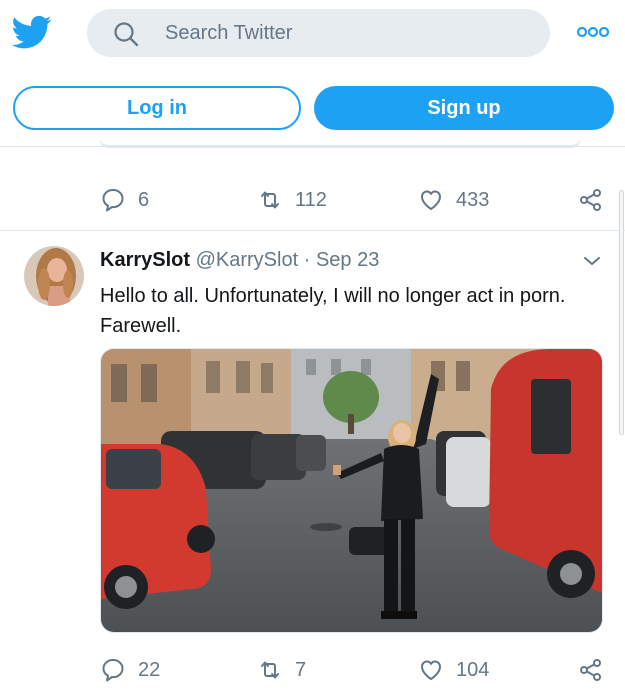 Image resolution: width=625 pixels, height=700 pixels. I want to click on retweet-count: 112, so click(311, 199).